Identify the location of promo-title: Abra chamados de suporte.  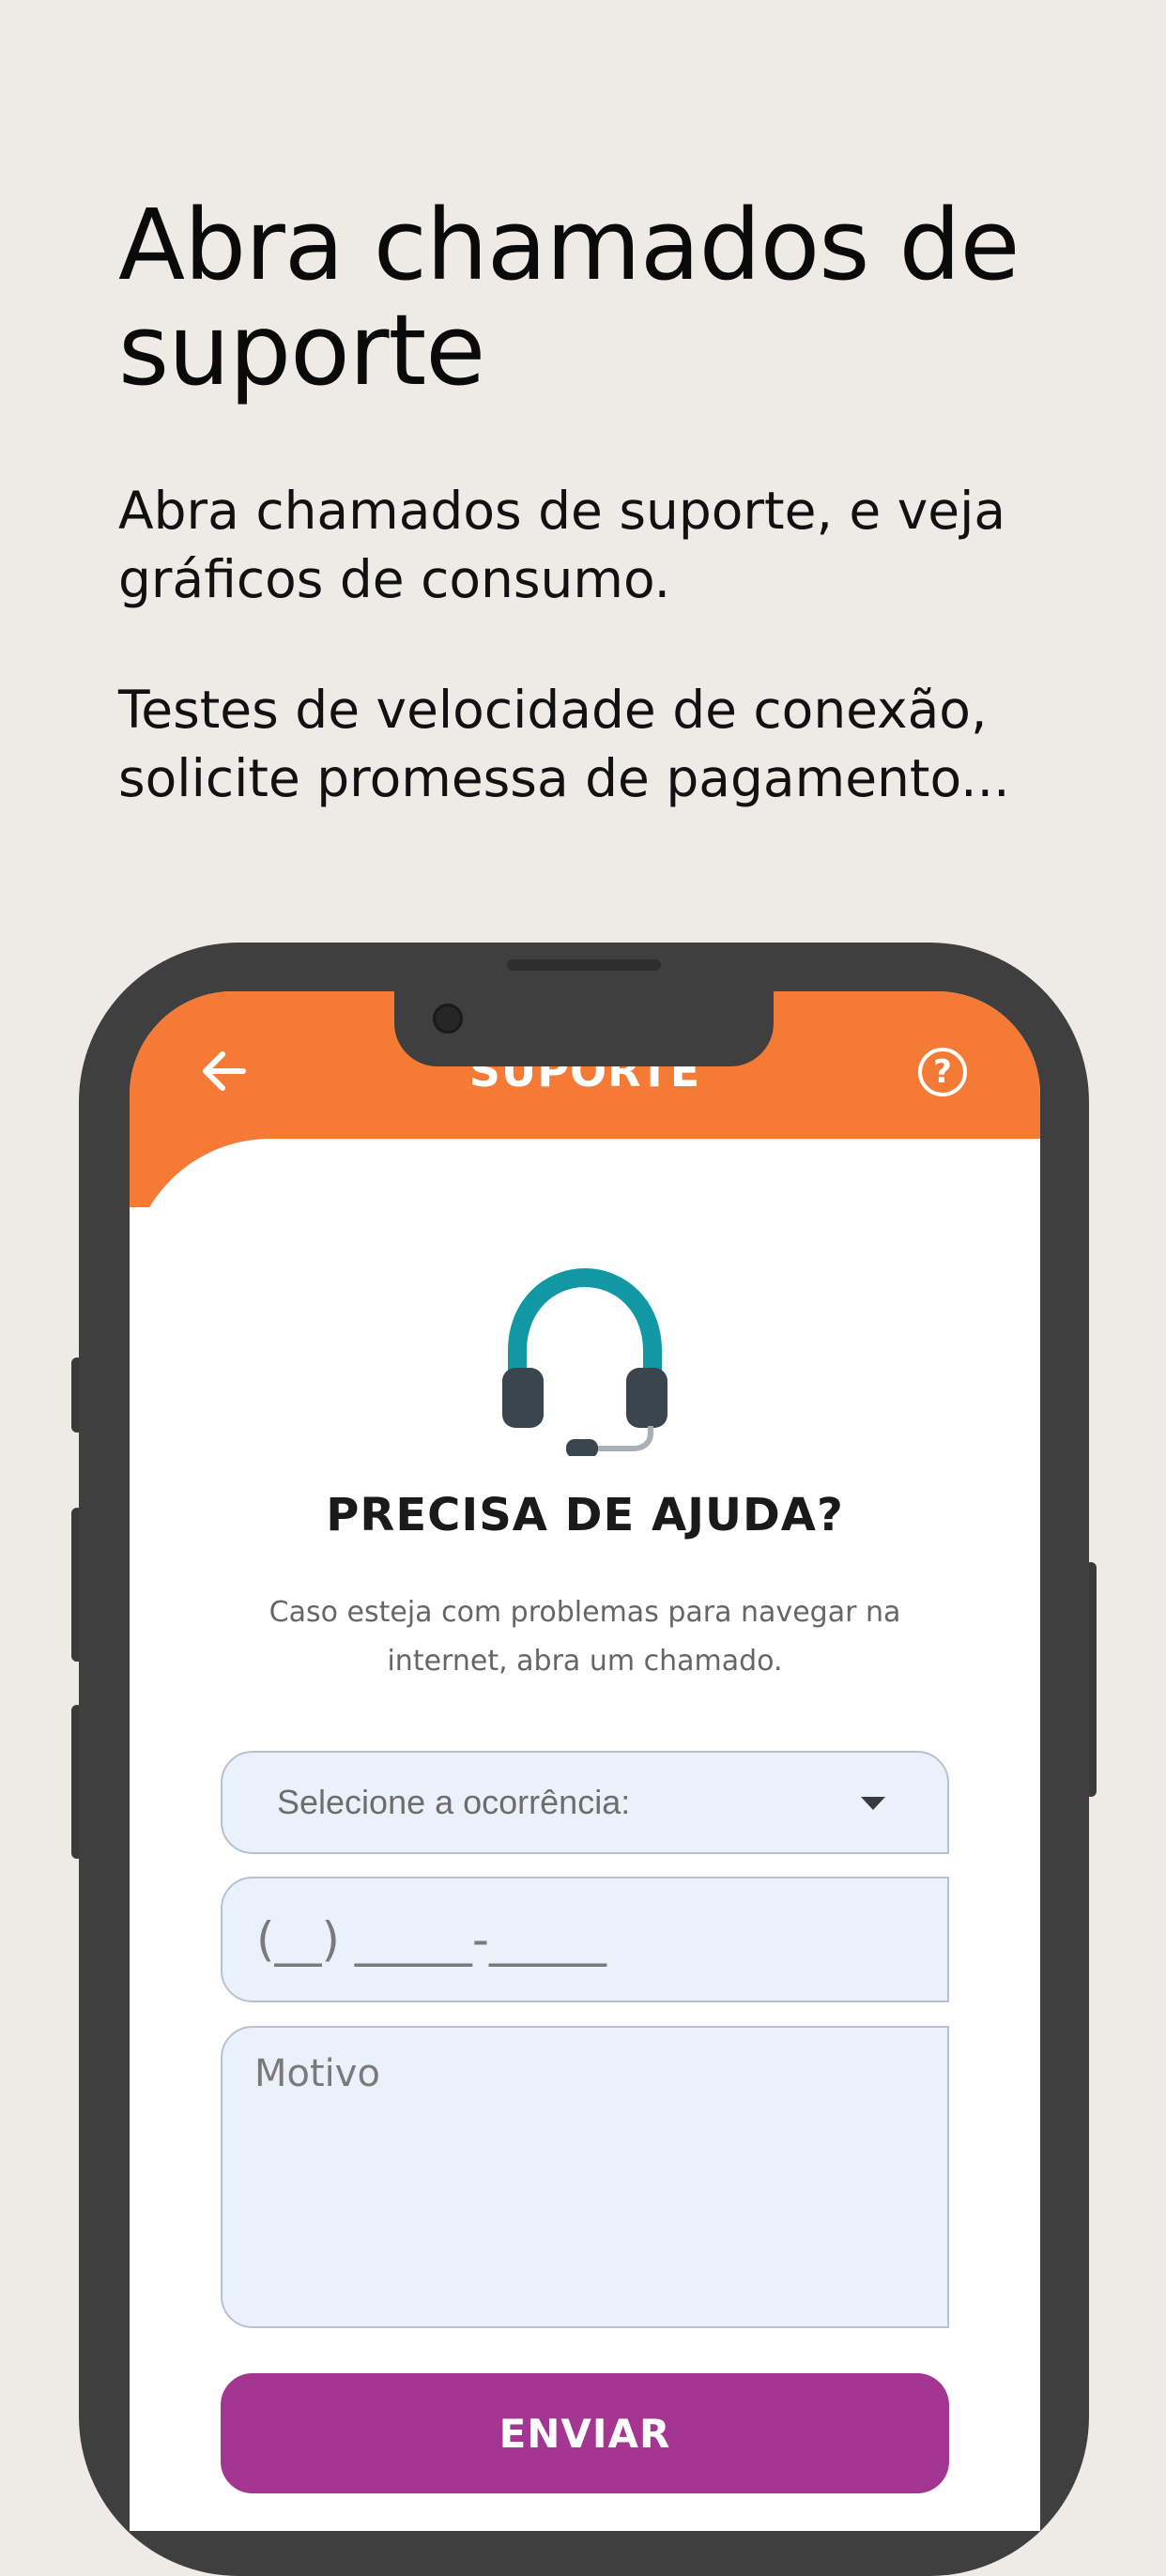
(569, 298).